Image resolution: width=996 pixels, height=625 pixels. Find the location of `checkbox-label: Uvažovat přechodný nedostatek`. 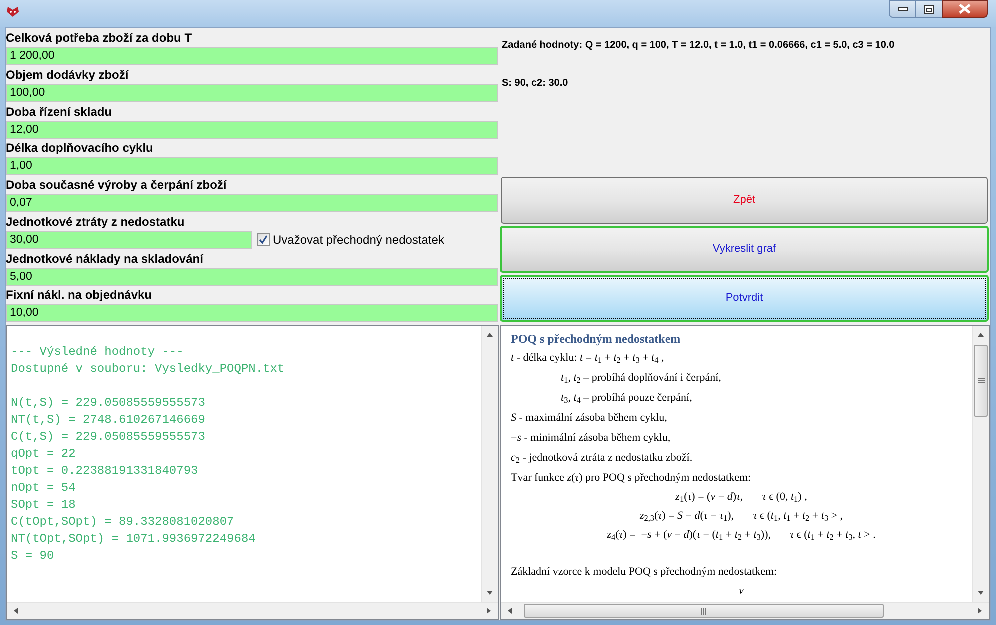

checkbox-label: Uvažovat přechodný nedostatek is located at coordinates (358, 240).